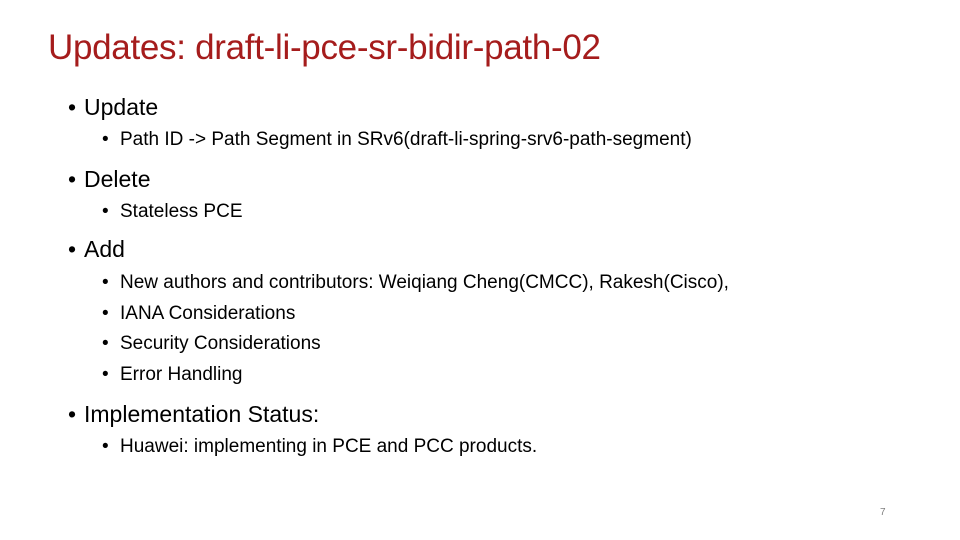 The image size is (960, 540). Describe the element at coordinates (220, 343) in the screenshot. I see `item-text: Security Considerations` at that location.